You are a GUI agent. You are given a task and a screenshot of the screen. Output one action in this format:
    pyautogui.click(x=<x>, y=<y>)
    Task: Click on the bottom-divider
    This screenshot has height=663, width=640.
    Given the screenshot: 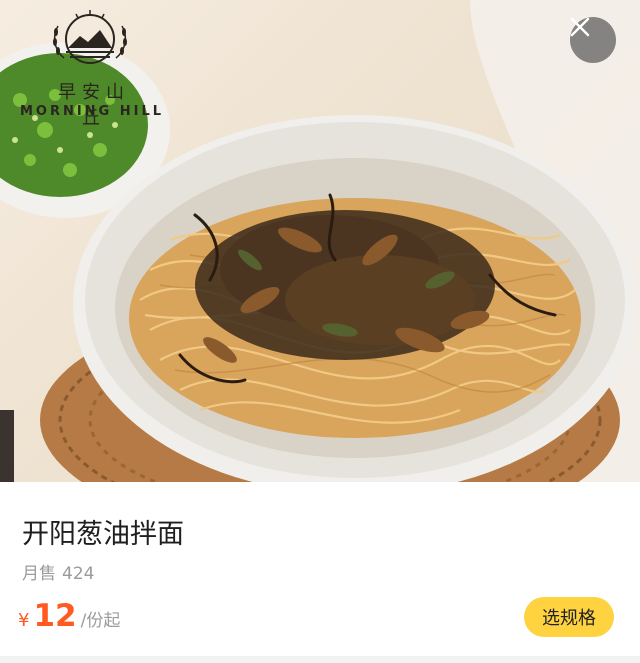 What is the action you would take?
    pyautogui.click(x=320, y=659)
    